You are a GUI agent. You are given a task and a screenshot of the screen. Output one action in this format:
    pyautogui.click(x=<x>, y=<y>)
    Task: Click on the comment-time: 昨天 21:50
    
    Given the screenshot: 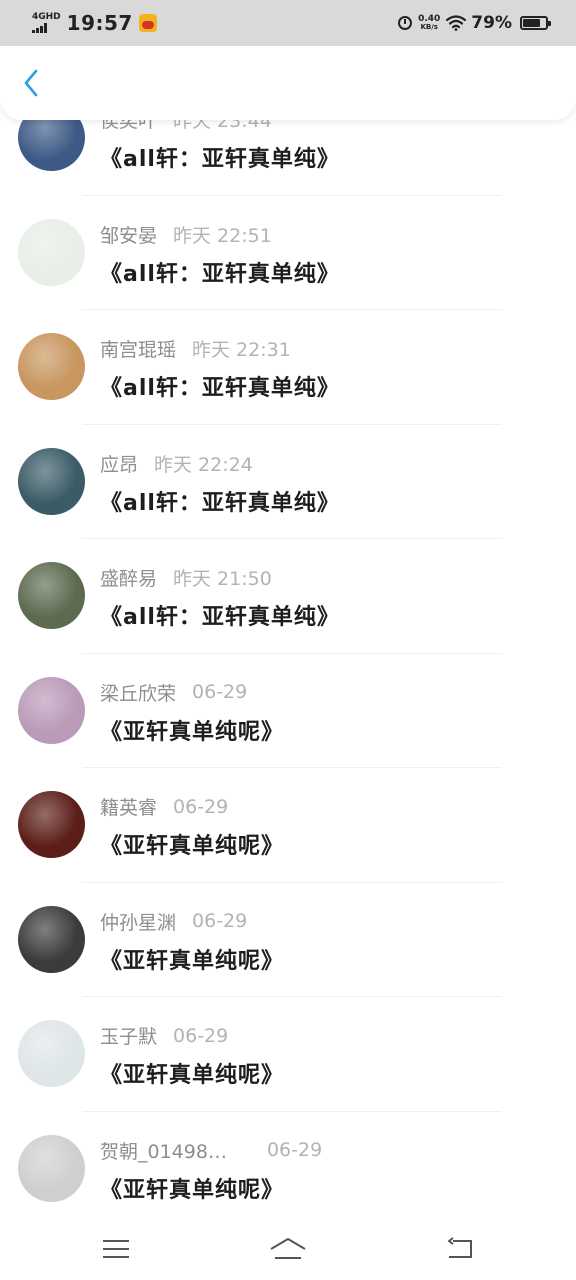 What is the action you would take?
    pyautogui.click(x=222, y=579)
    